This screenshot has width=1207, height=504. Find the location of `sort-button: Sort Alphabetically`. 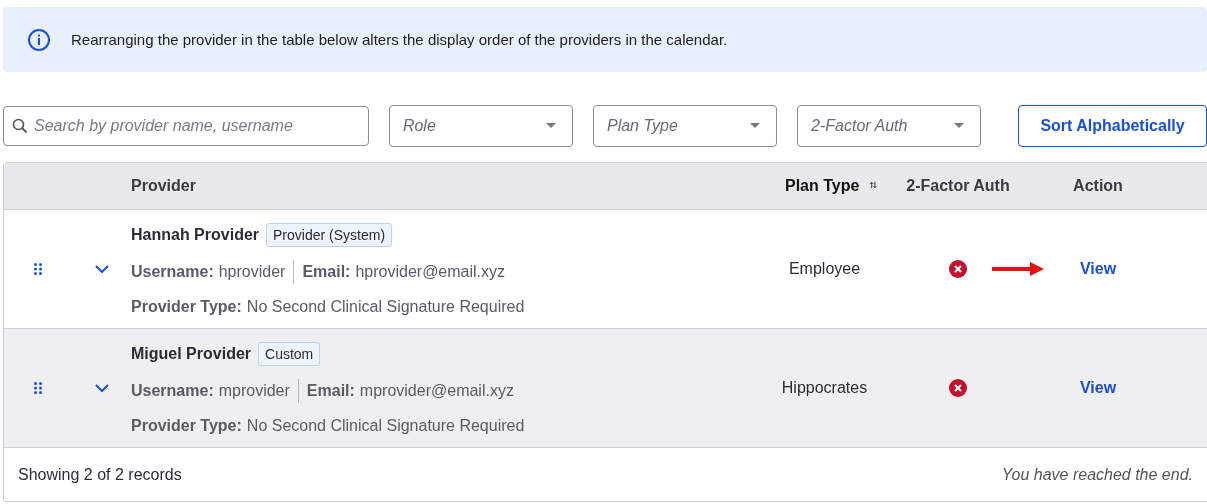

sort-button: Sort Alphabetically is located at coordinates (1112, 126).